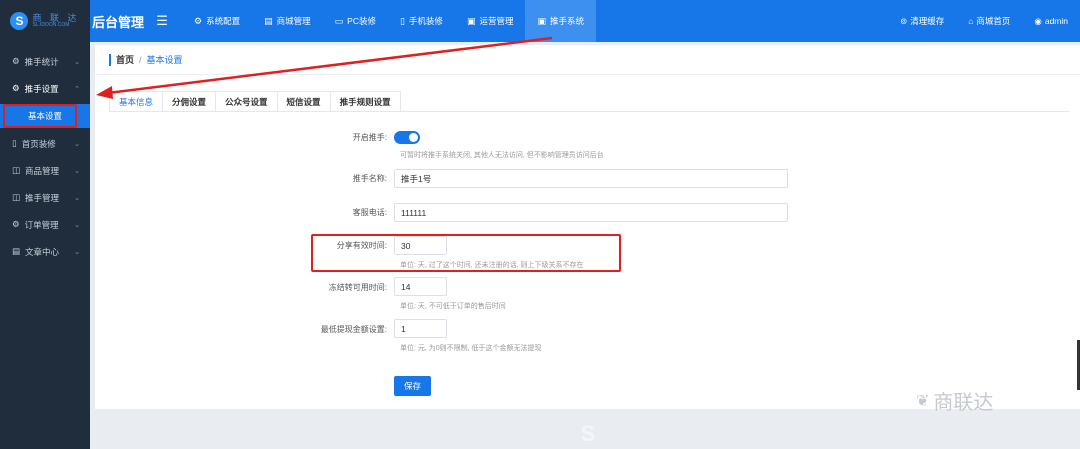 The image size is (1080, 449). What do you see at coordinates (136, 101) in the screenshot?
I see `tab-basic-info: 基本信息` at bounding box center [136, 101].